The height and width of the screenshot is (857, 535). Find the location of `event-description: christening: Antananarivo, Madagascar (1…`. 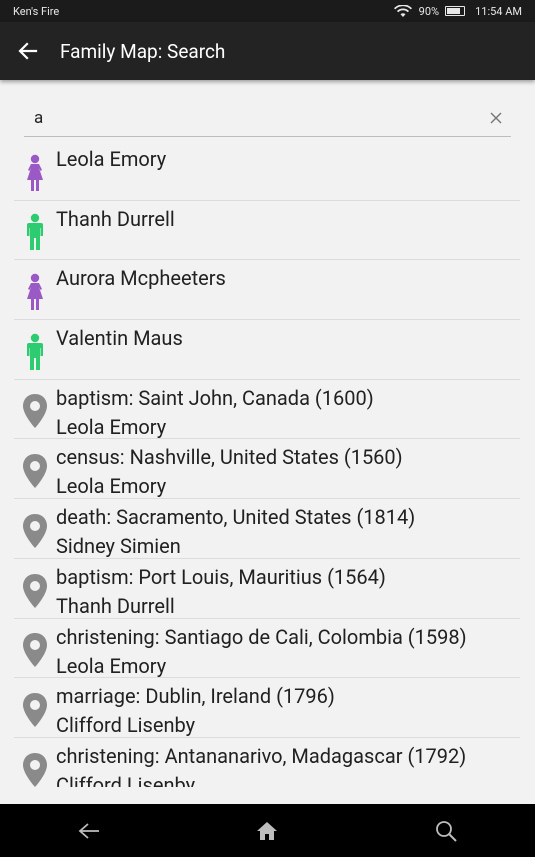

event-description: christening: Antananarivo, Madagascar (1… is located at coordinates (261, 755).